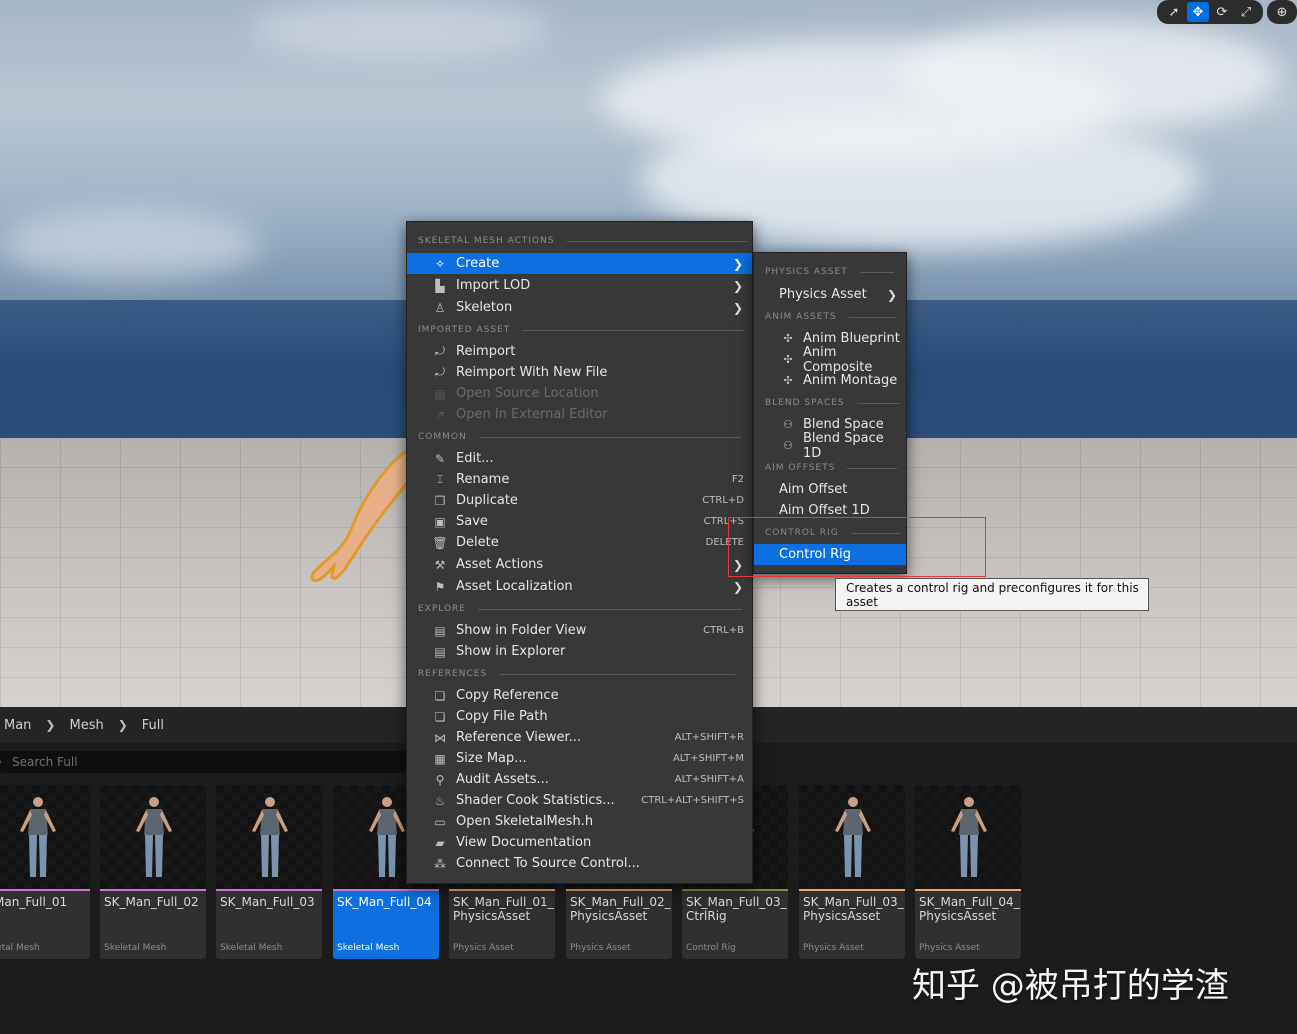 Image resolution: width=1297 pixels, height=1034 pixels. What do you see at coordinates (440, 542) in the screenshot?
I see `trash-icon: 🗑` at bounding box center [440, 542].